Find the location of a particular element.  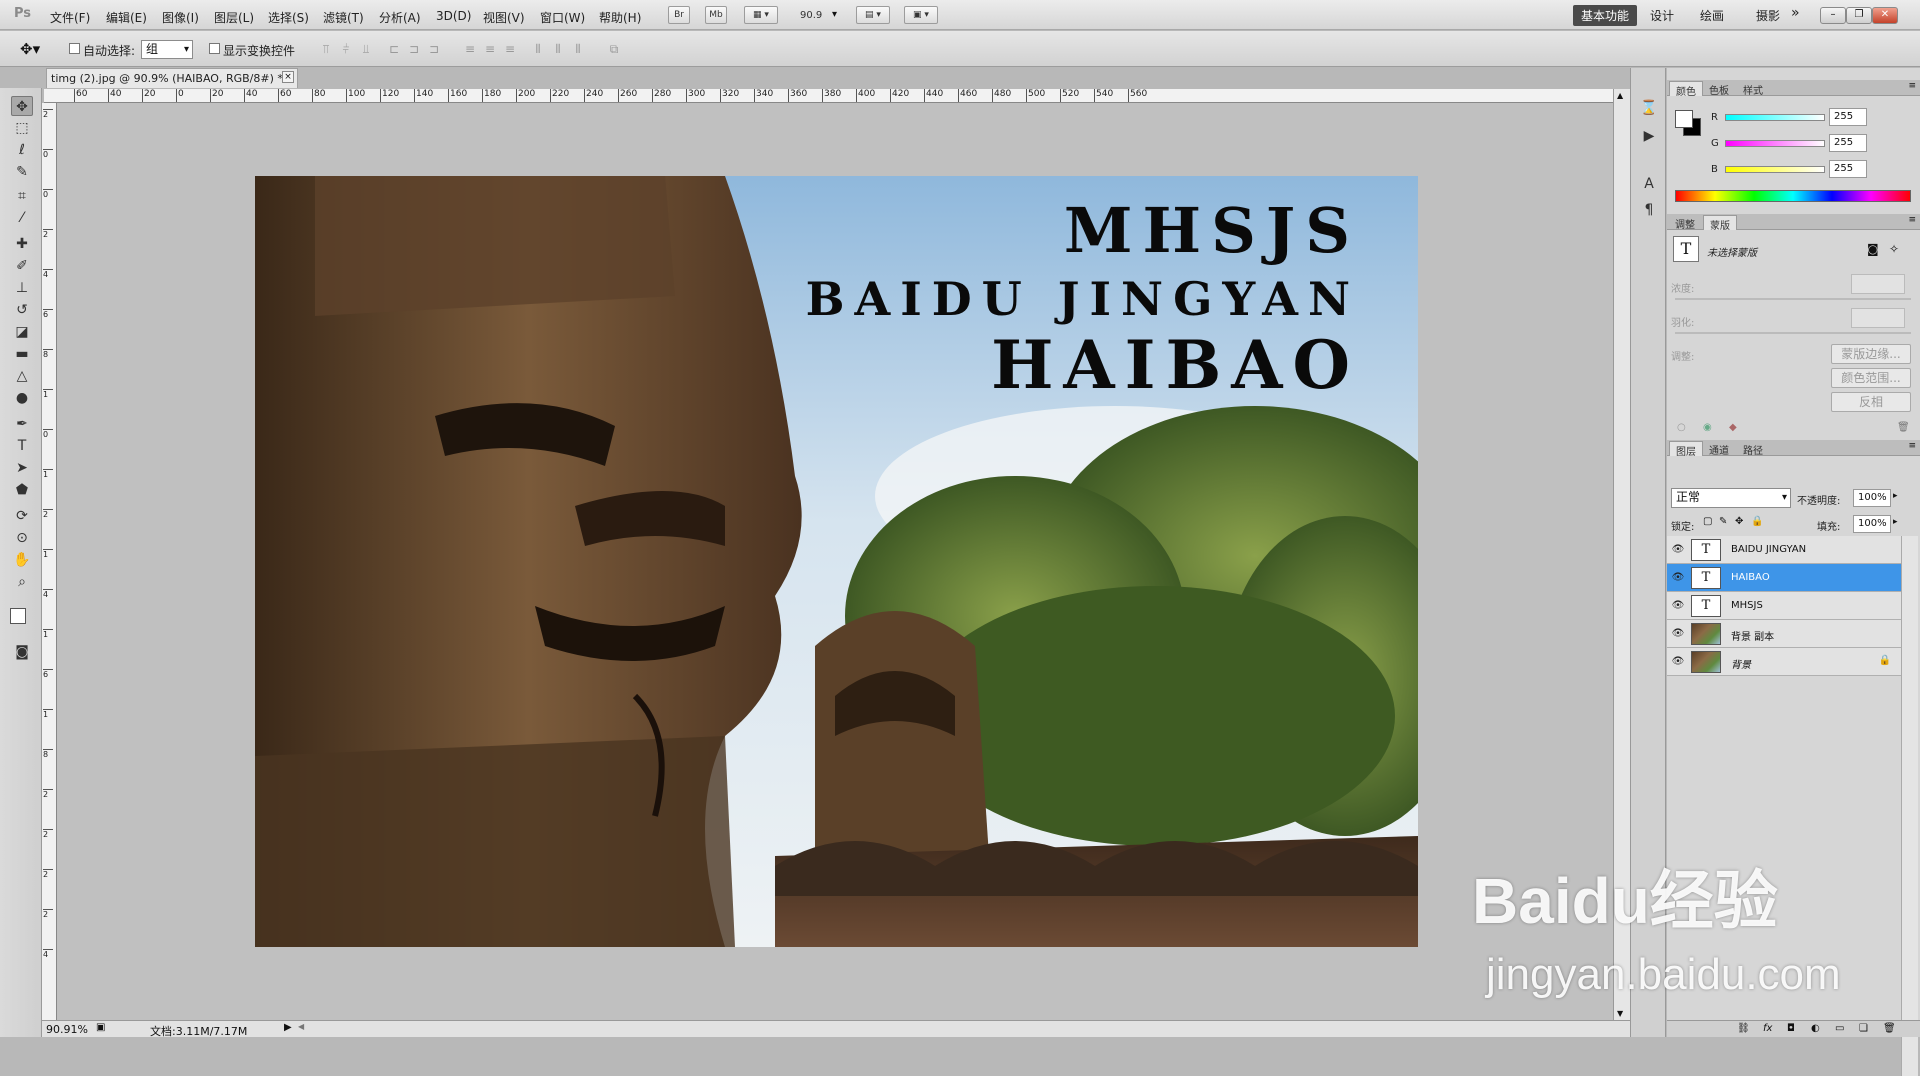

menu-analysis: 分析(A) is located at coordinates (400, 17).